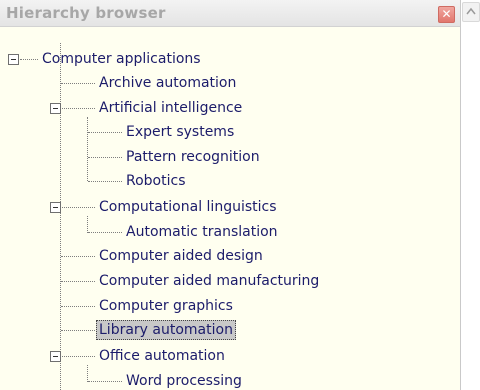 The width and height of the screenshot is (480, 390). Describe the element at coordinates (230, 13) in the screenshot. I see `titlebar: Hierarchy browser ✕` at that location.